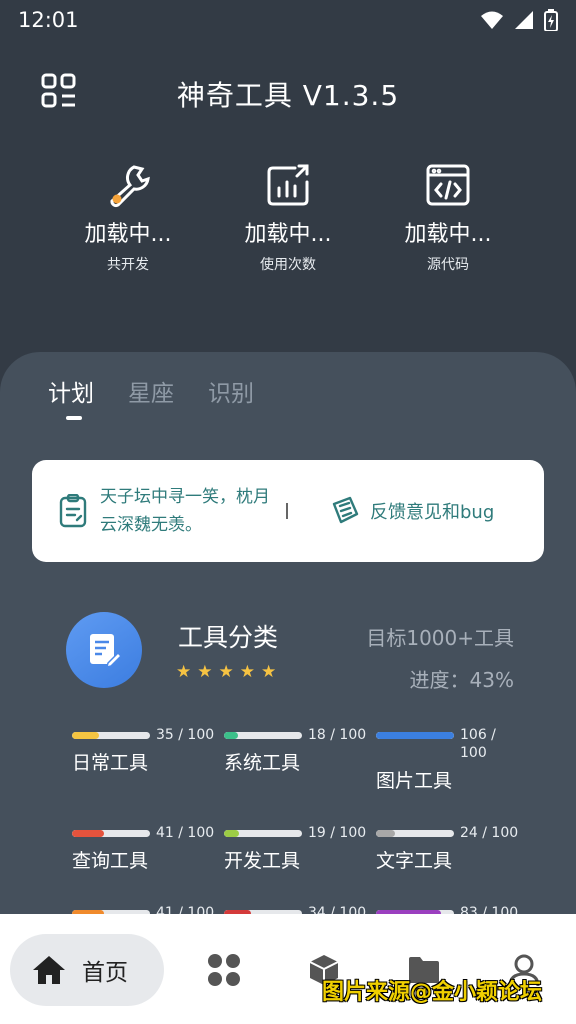 The image size is (576, 1024). What do you see at coordinates (74, 418) in the screenshot?
I see `tab-indicator` at bounding box center [74, 418].